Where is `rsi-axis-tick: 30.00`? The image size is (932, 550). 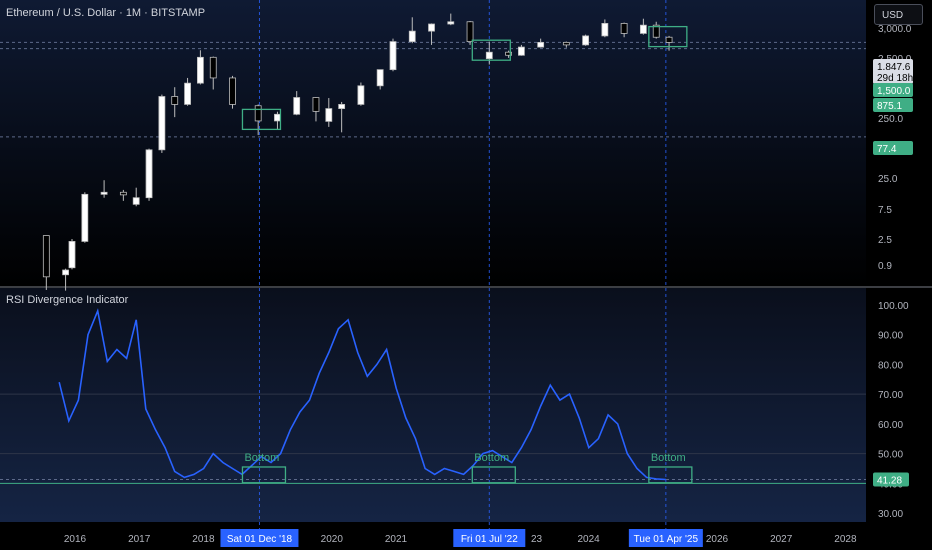 rsi-axis-tick: 30.00 is located at coordinates (890, 514).